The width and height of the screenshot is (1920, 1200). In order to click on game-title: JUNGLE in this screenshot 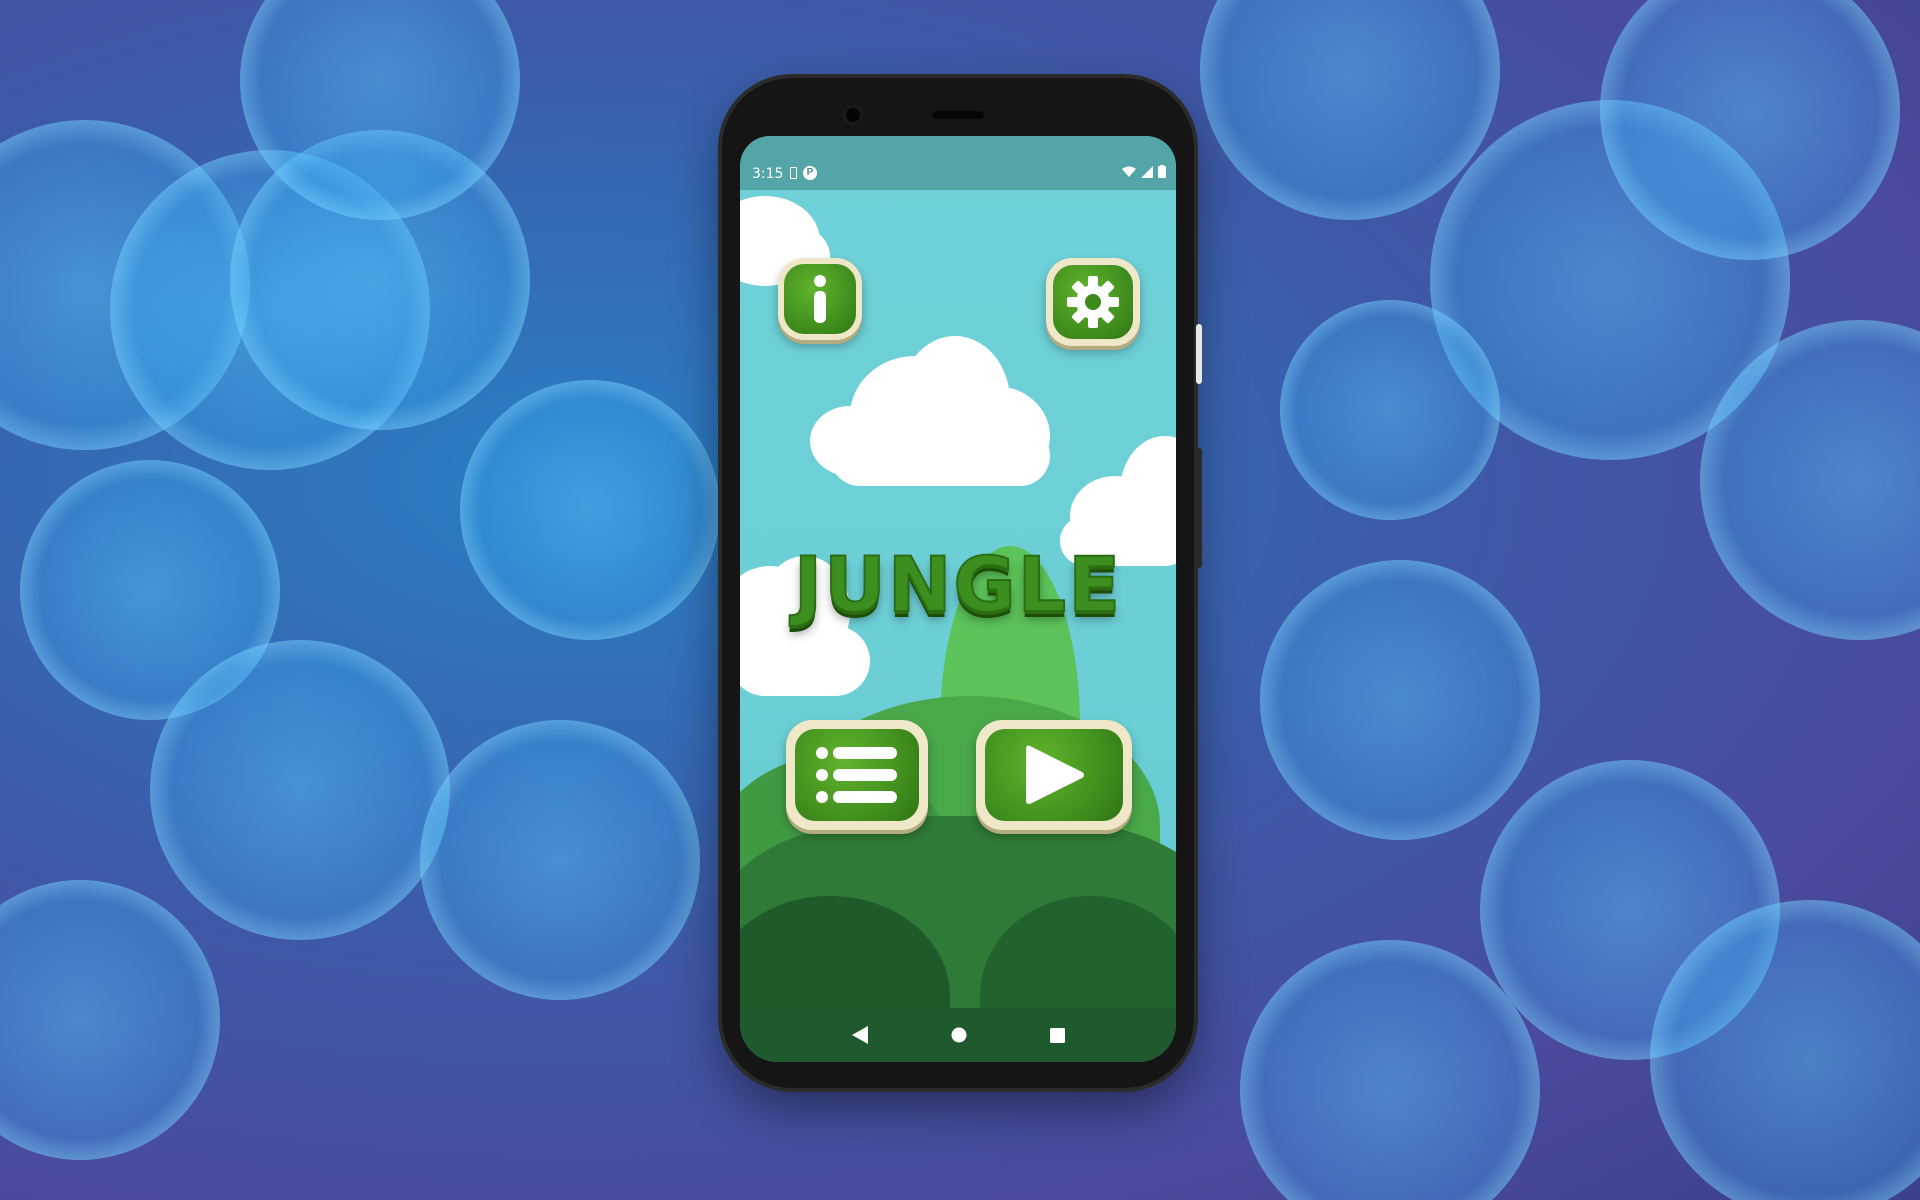, I will do `click(958, 584)`.